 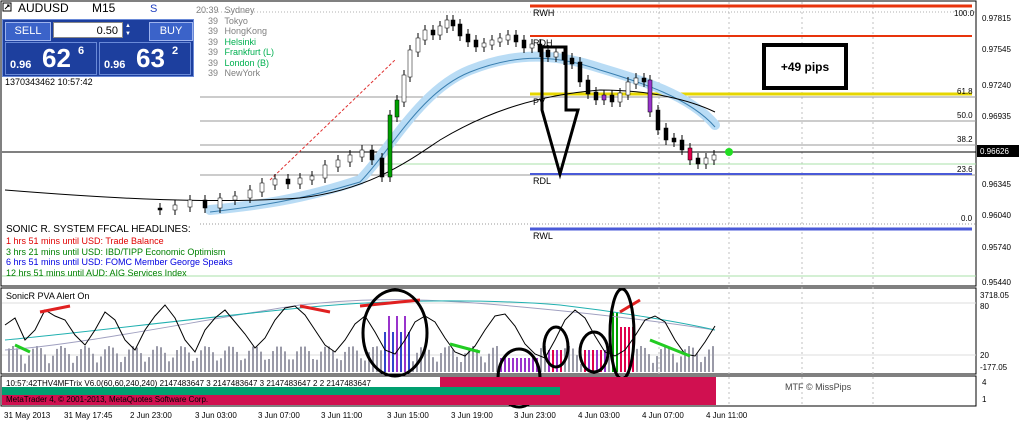 What do you see at coordinates (221, 391) in the screenshot?
I see `bottom-bar-green` at bounding box center [221, 391].